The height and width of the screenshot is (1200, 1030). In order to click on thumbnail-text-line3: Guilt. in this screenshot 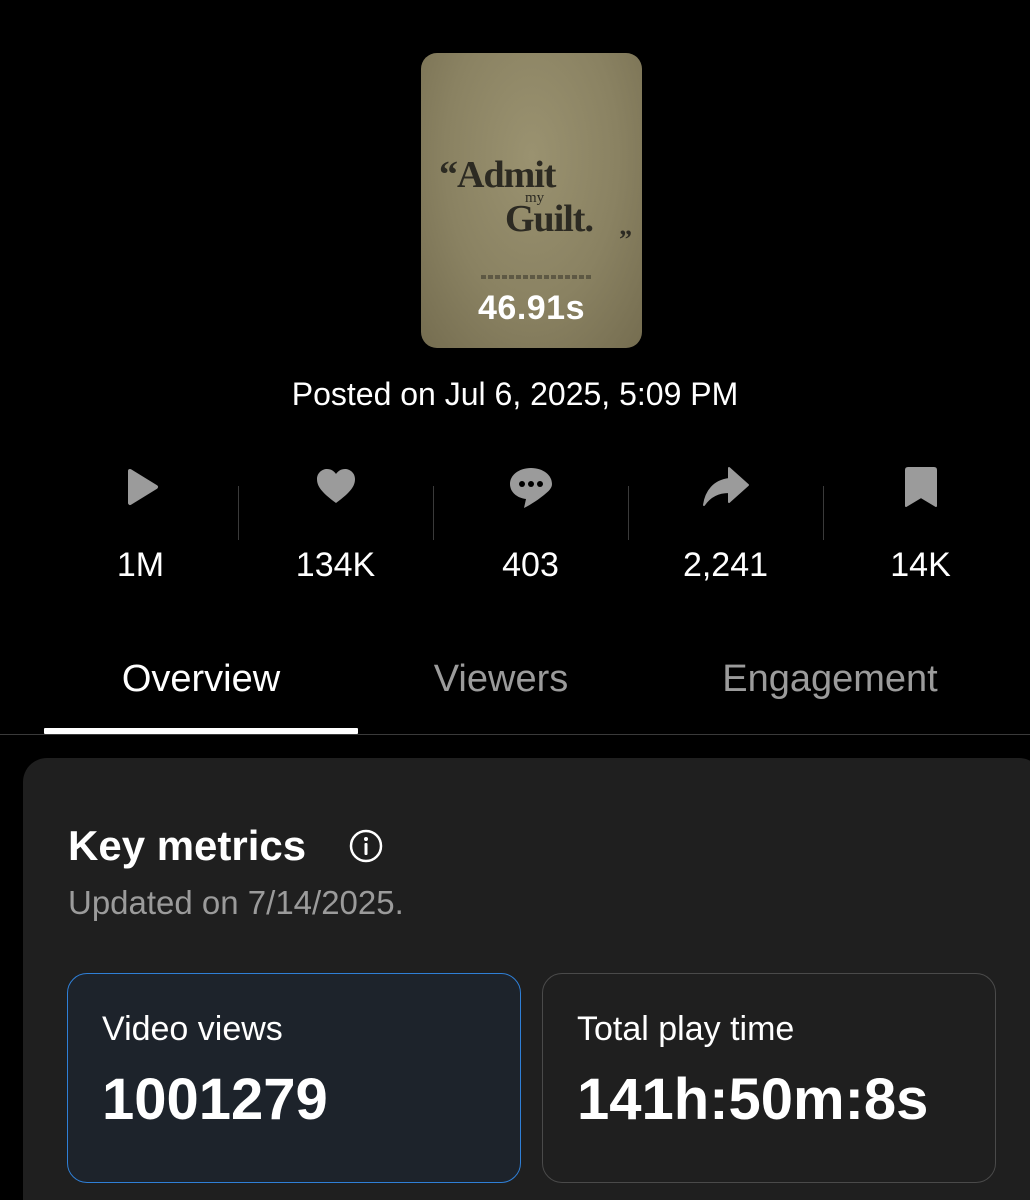, I will do `click(549, 219)`.